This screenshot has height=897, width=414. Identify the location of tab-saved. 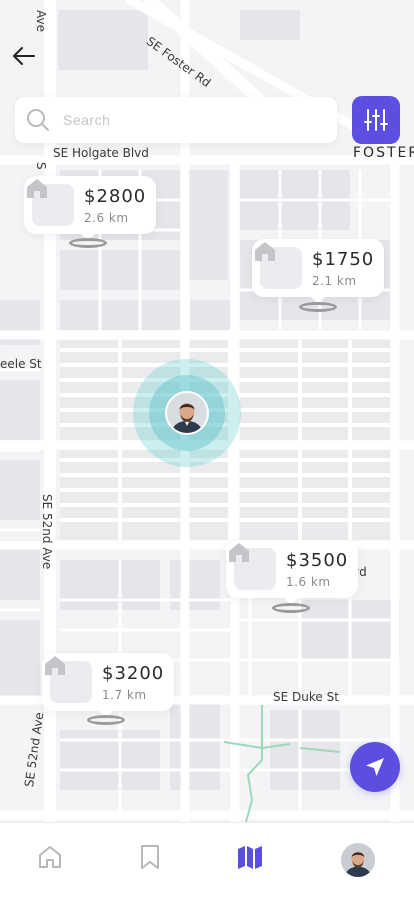
(150, 857).